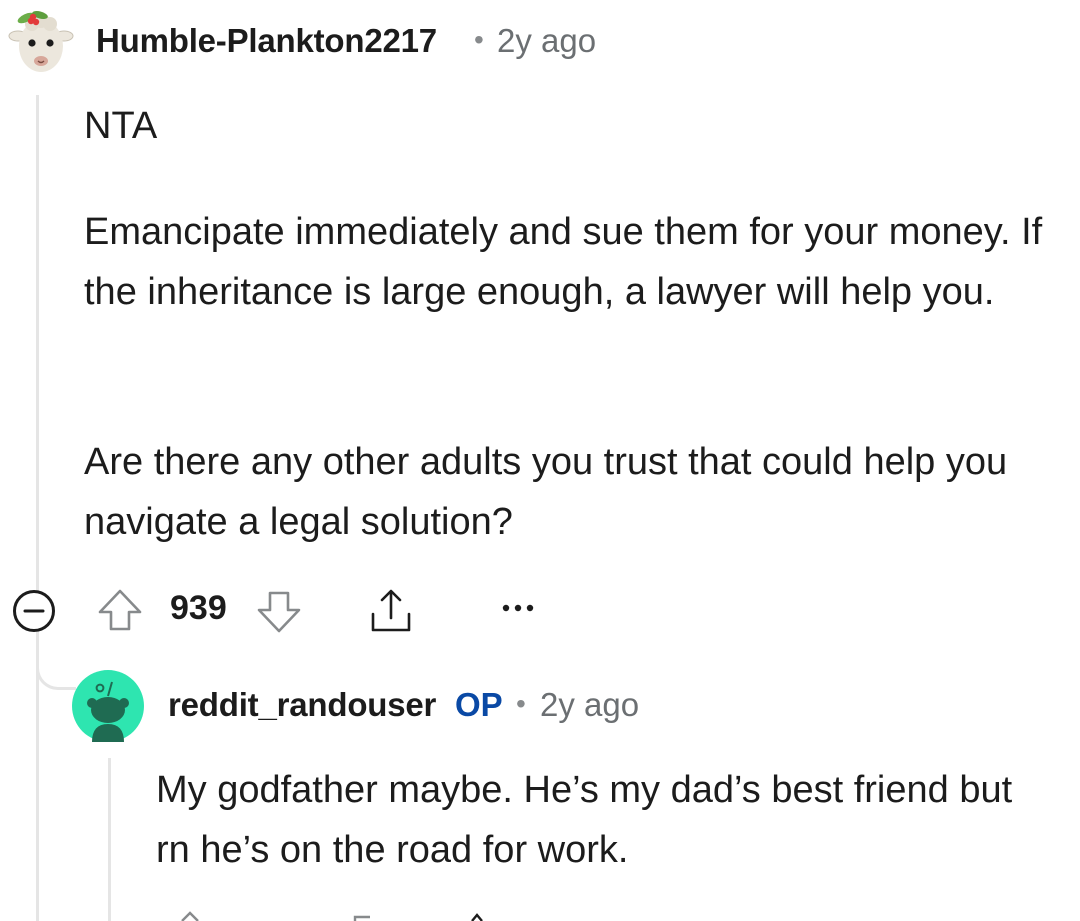 This screenshot has height=921, width=1080. Describe the element at coordinates (332, 916) in the screenshot. I see `reply-action-bar-partial` at that location.